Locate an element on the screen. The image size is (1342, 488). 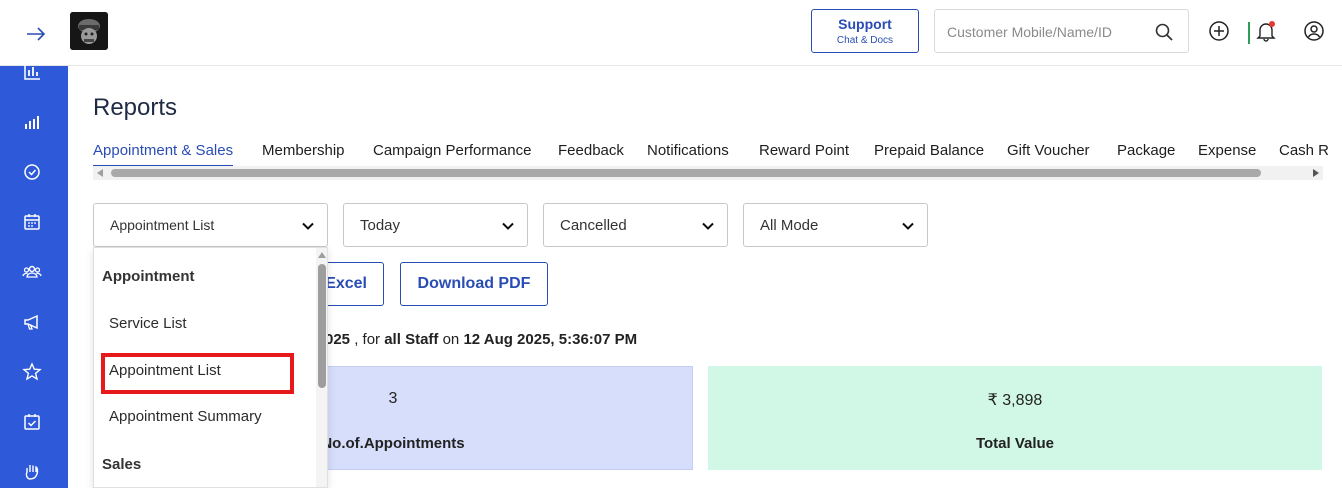
tab-prepaid-balance: Prepaid Balance is located at coordinates (929, 153).